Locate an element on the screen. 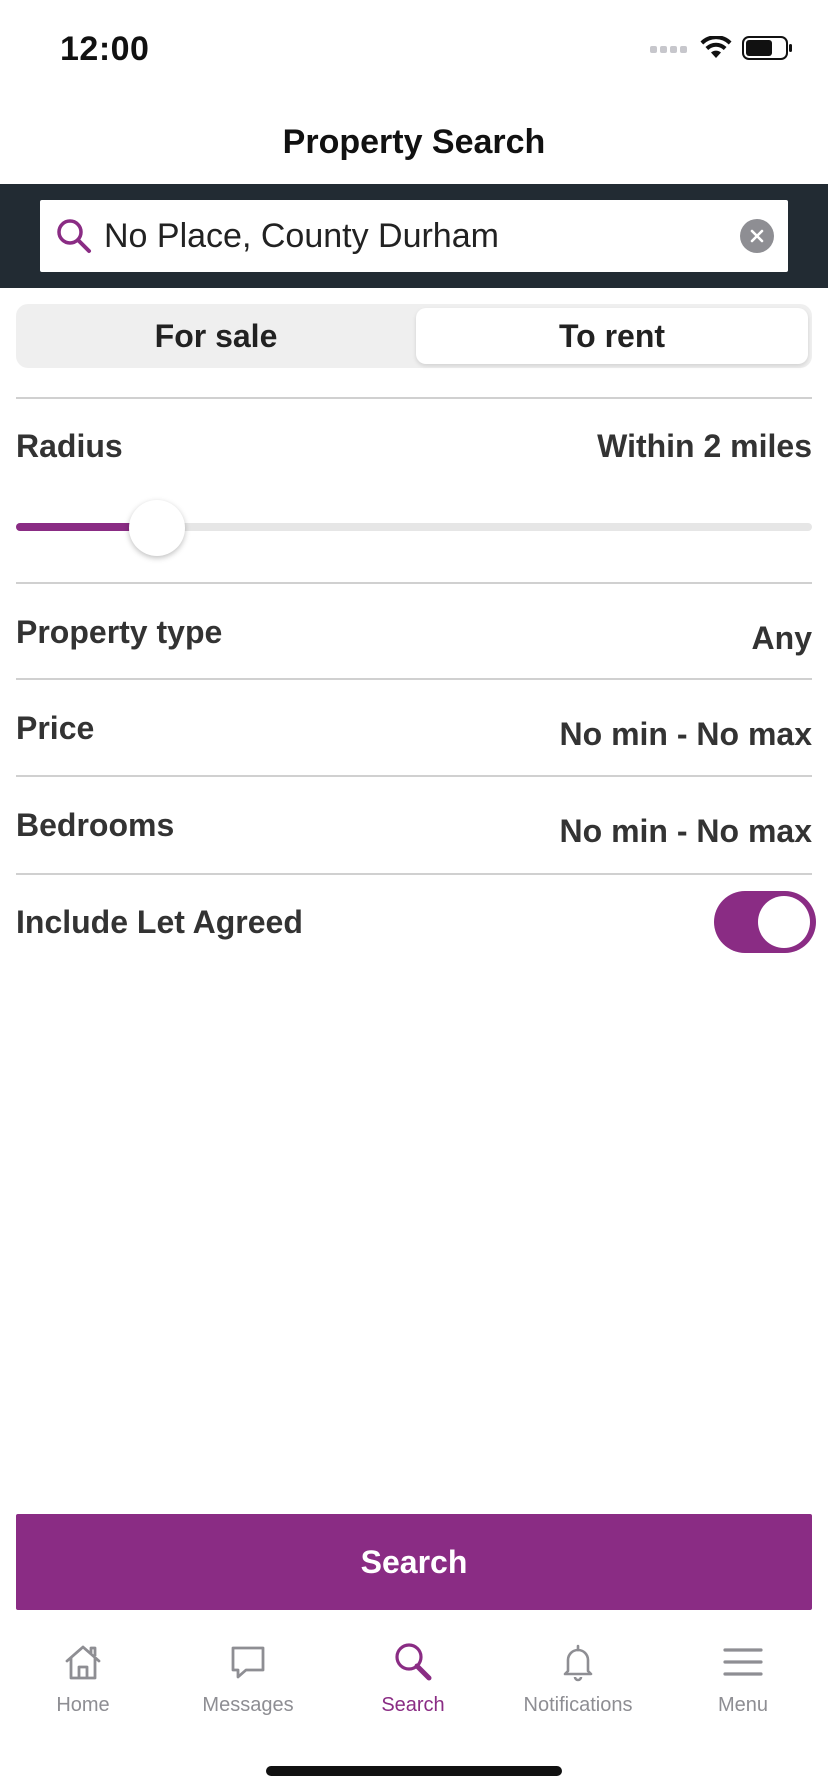 This screenshot has height=1792, width=828. segment-to-rent: To rent is located at coordinates (612, 336).